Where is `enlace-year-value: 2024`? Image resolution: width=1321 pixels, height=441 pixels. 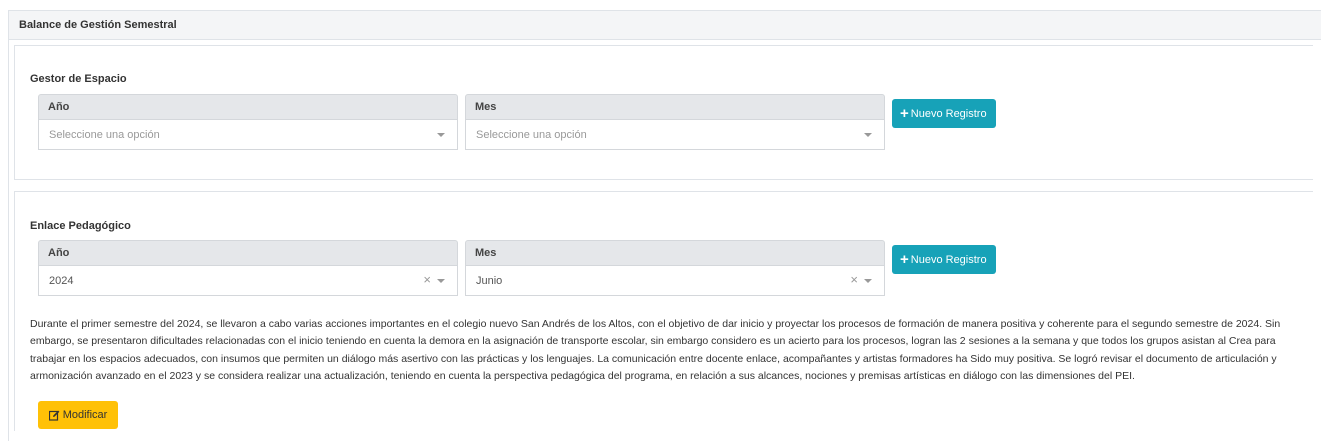
enlace-year-value: 2024 is located at coordinates (61, 280).